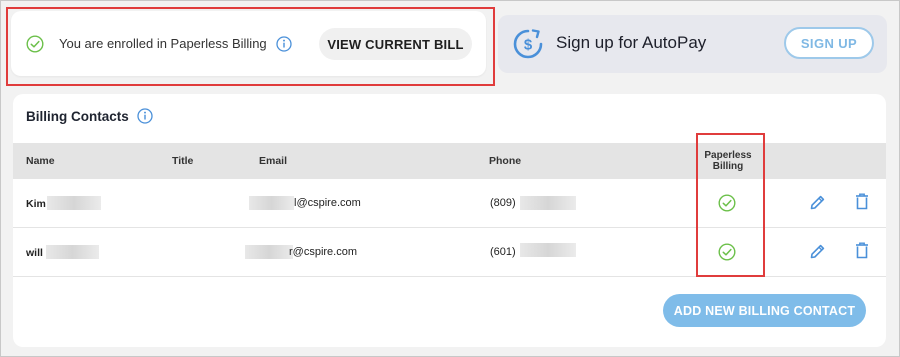  Describe the element at coordinates (449, 161) in the screenshot. I see `table-header: Name Title Email Phone Paperless Billing` at that location.